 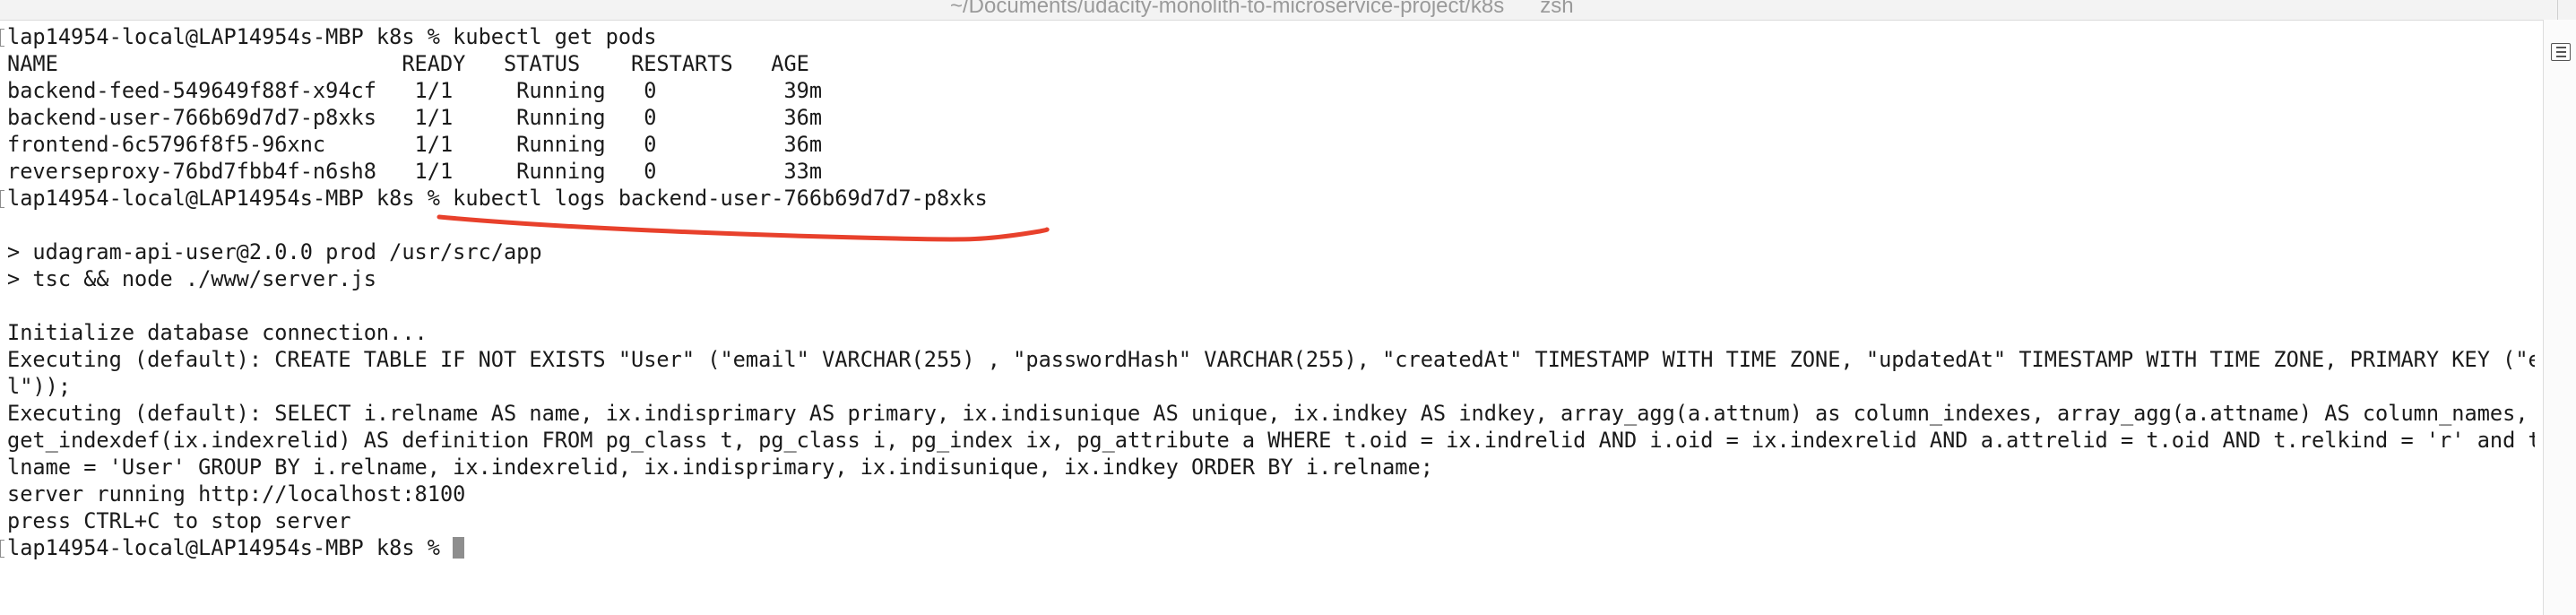 I want to click on terminal-output-line: server running http://localhost:8100, so click(x=1271, y=494).